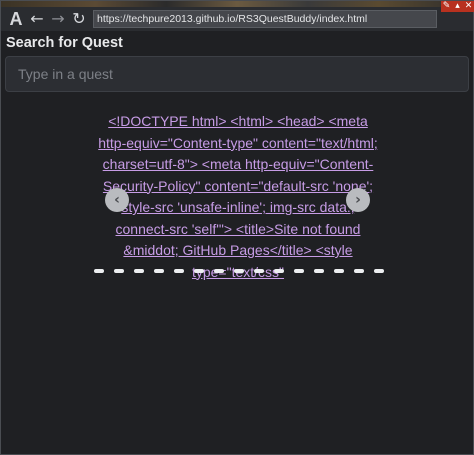 The height and width of the screenshot is (455, 474). Describe the element at coordinates (79, 19) in the screenshot. I see `reload-icon: ↻` at that location.